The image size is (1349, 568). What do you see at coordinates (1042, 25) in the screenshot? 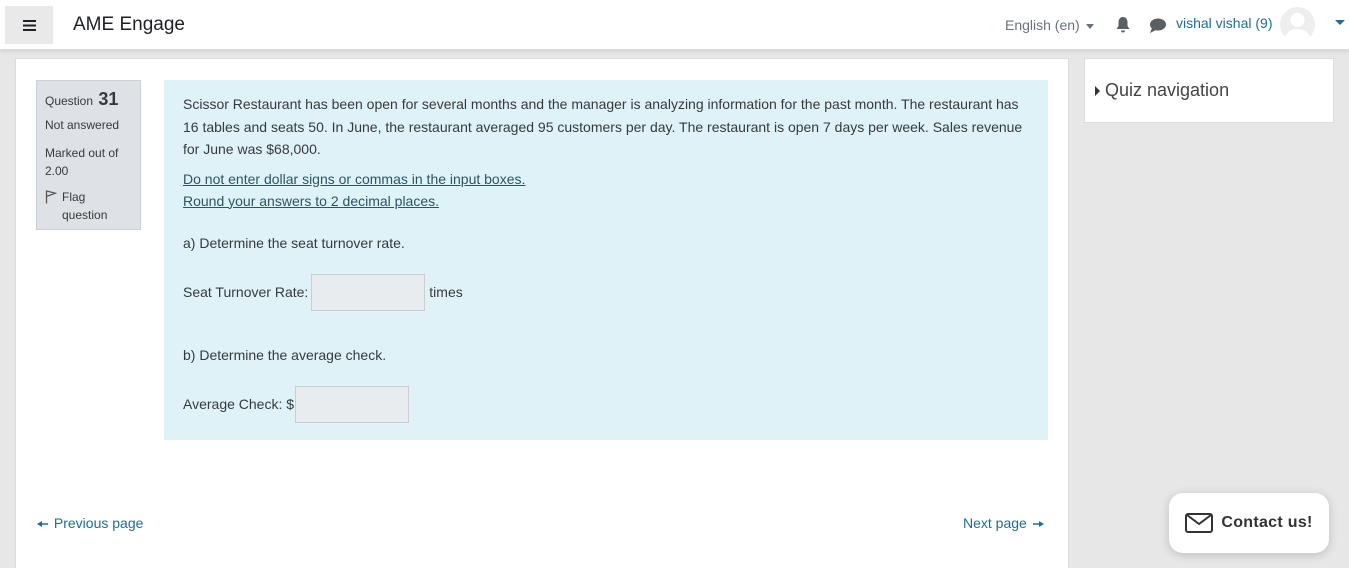
I see `language-label: English (en)` at bounding box center [1042, 25].